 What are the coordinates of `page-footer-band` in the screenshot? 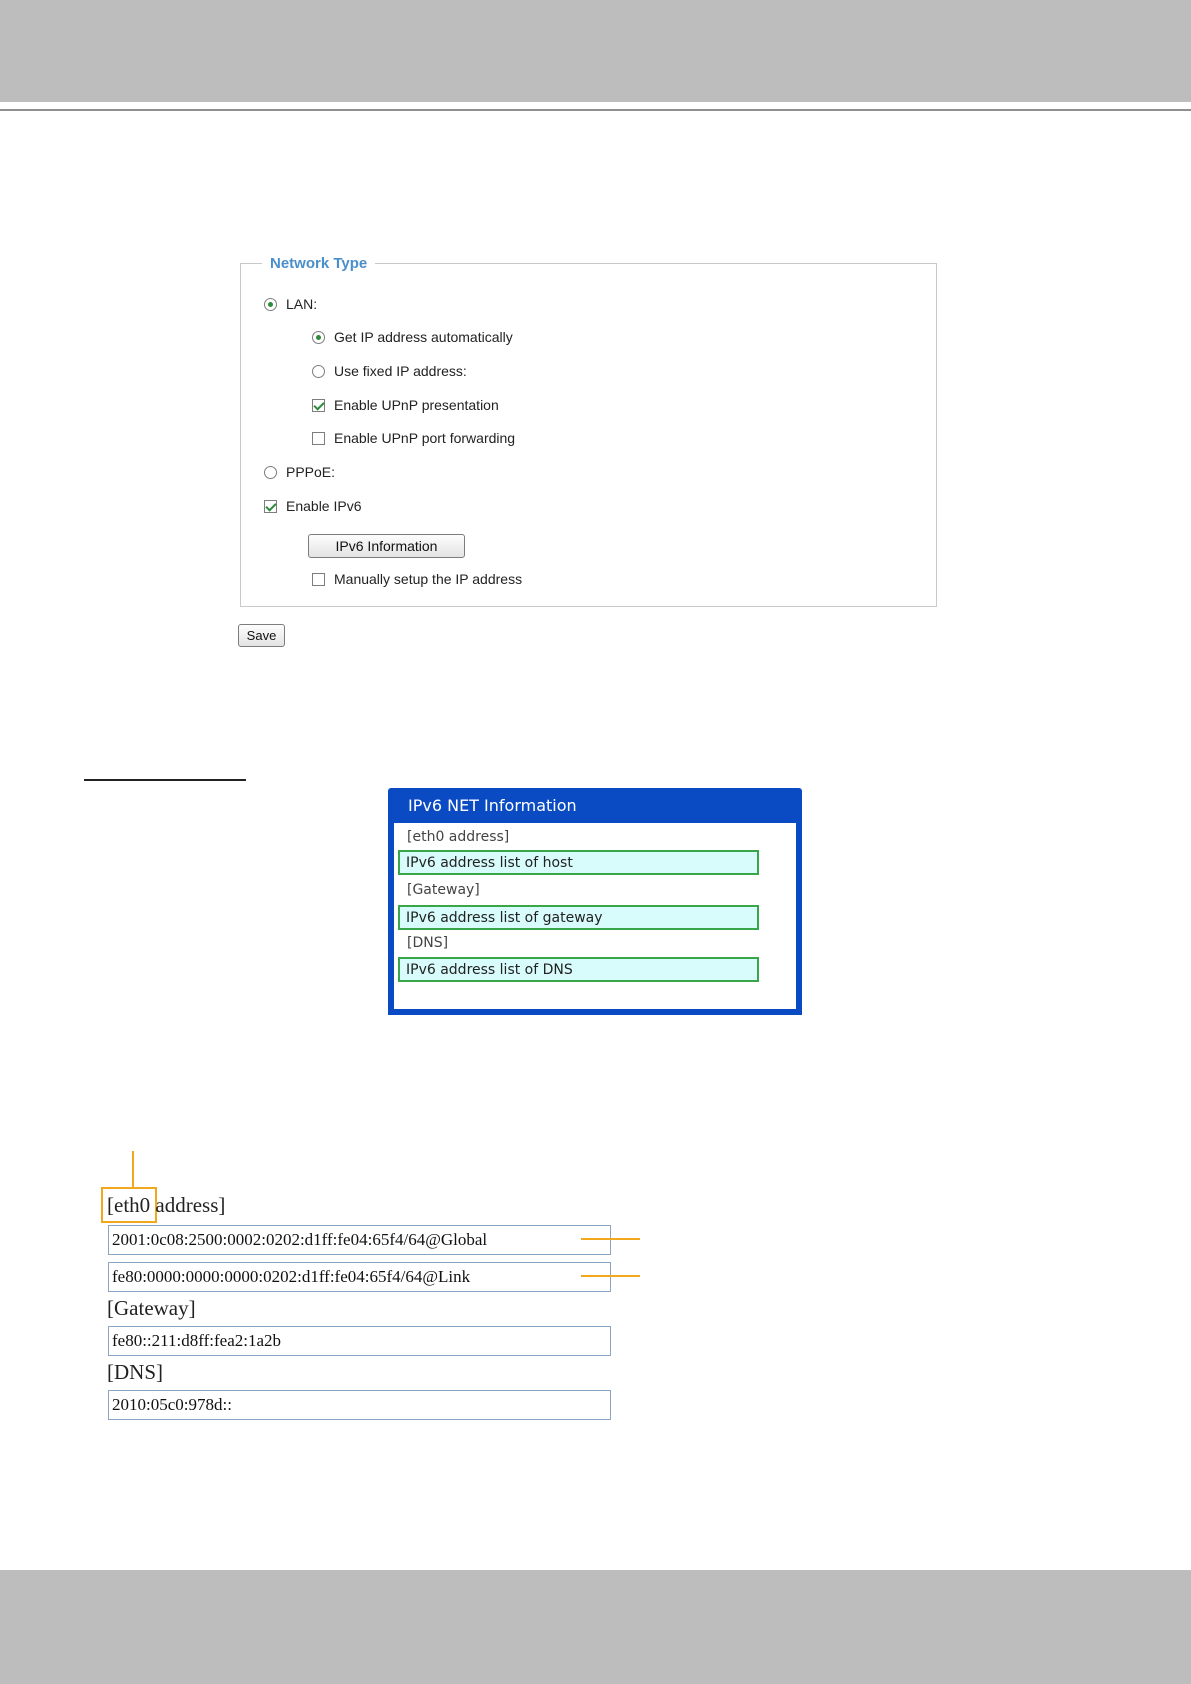 It's located at (595, 1627).